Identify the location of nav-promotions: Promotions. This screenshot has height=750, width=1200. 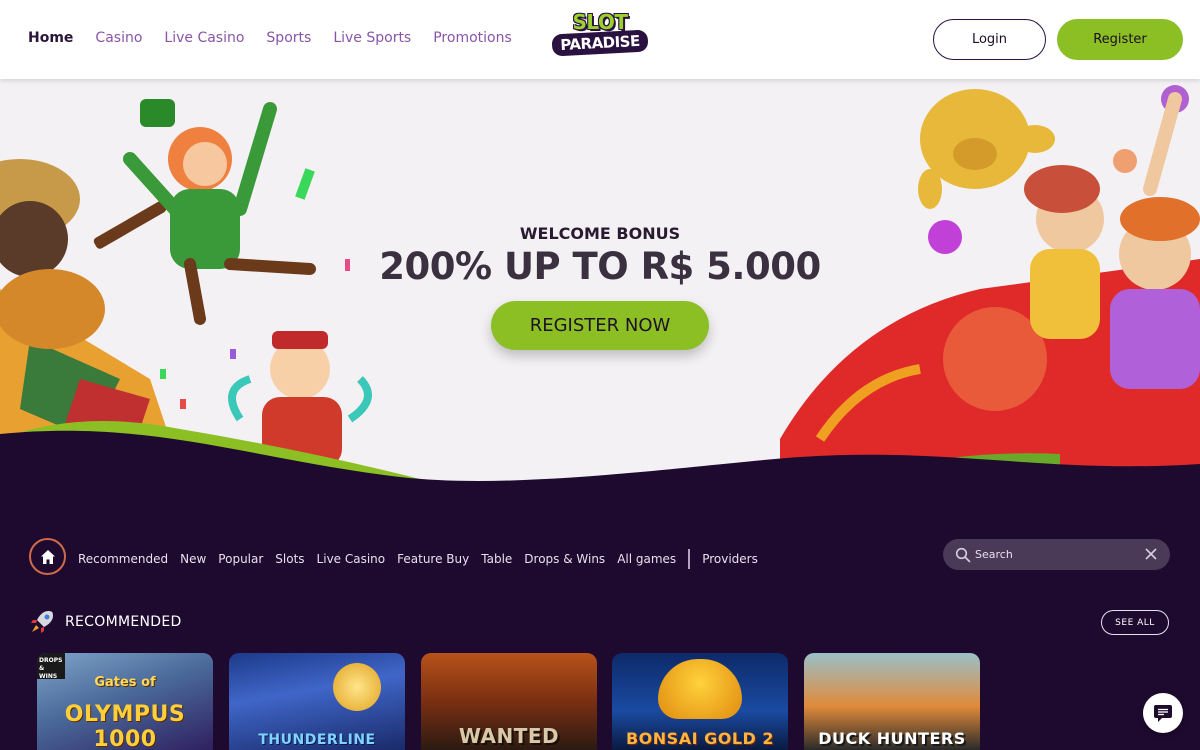
(472, 38).